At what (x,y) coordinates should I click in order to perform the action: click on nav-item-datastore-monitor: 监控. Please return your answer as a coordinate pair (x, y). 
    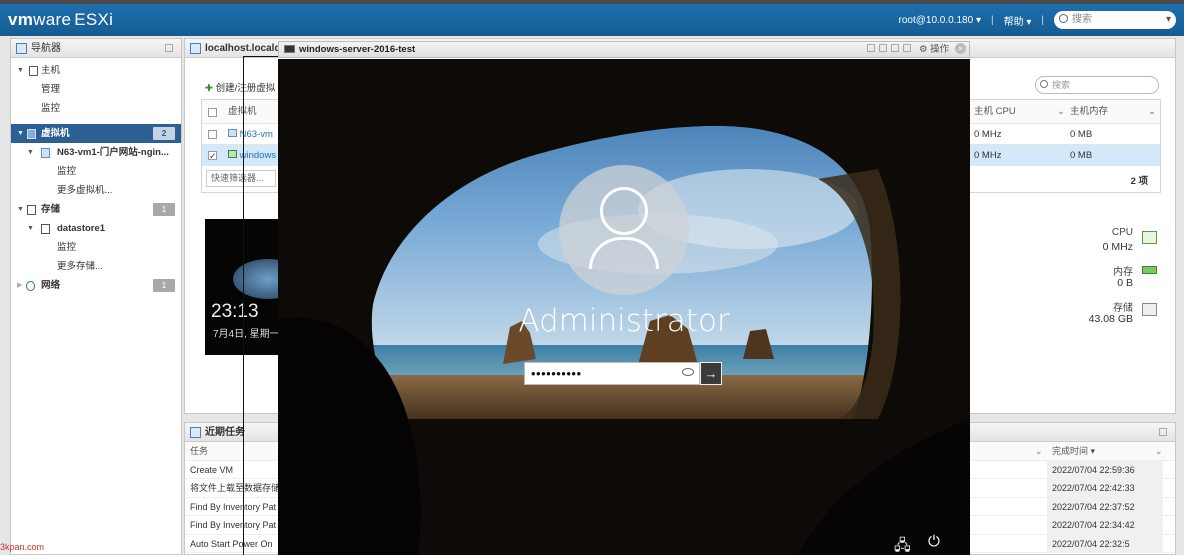
    Looking at the image, I should click on (96, 247).